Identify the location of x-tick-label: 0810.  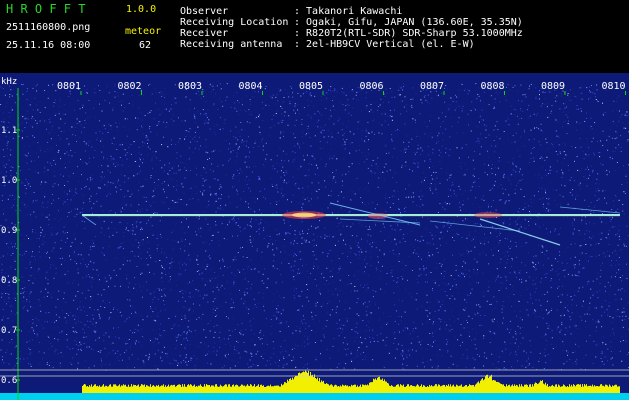
(614, 86).